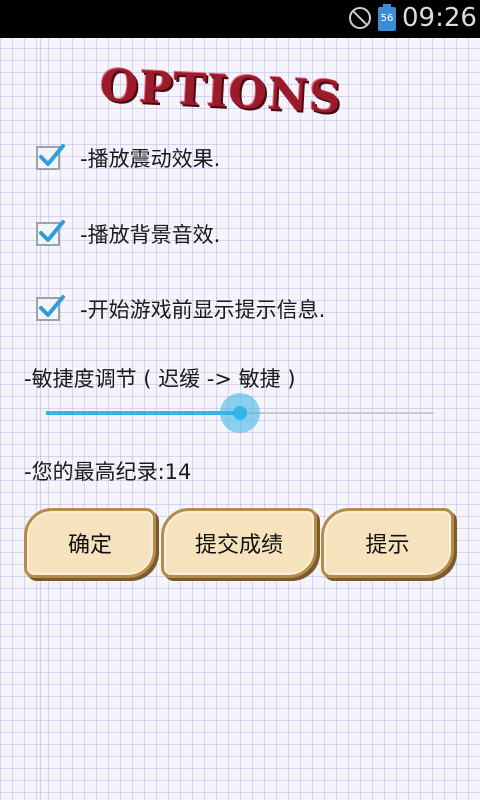 This screenshot has height=800, width=480. I want to click on do-not-disturb-icon, so click(360, 18).